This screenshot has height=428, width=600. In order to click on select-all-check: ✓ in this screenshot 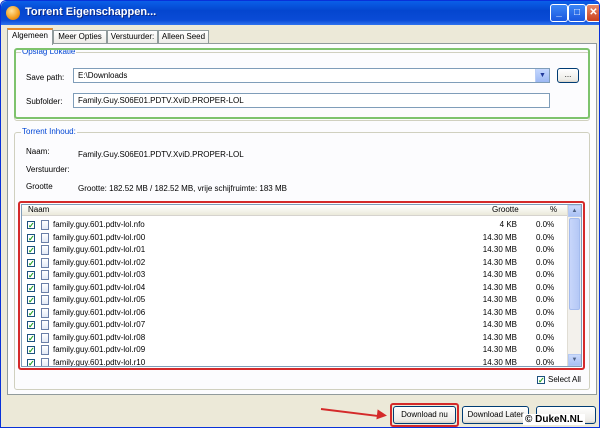, I will do `click(541, 380)`.